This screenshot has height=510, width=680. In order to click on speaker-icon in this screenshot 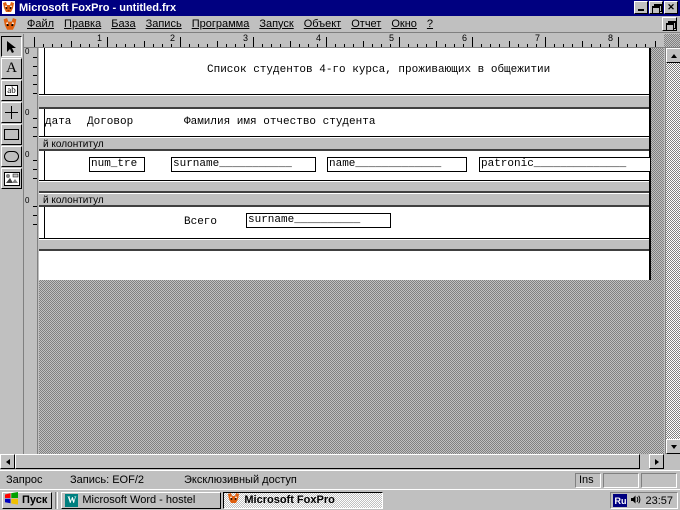, I will do `click(636, 501)`.